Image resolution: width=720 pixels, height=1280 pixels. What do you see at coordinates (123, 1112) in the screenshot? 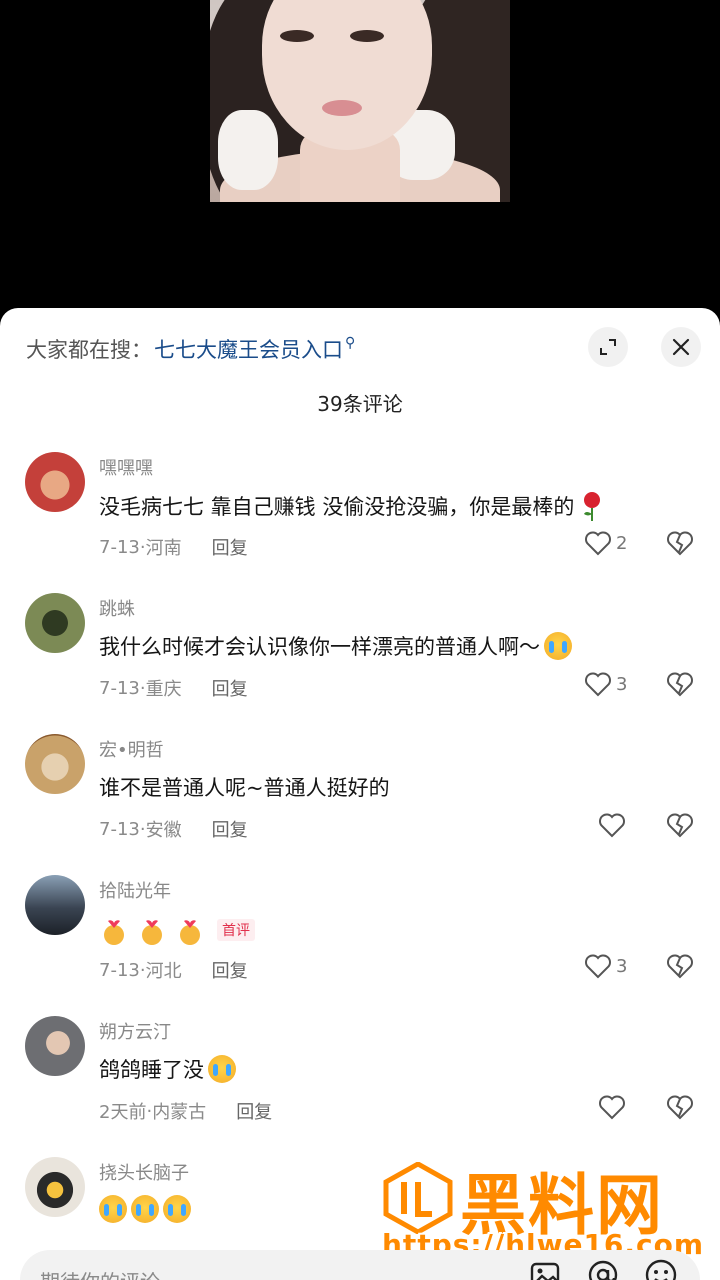
I see `comment-date: 2天前` at bounding box center [123, 1112].